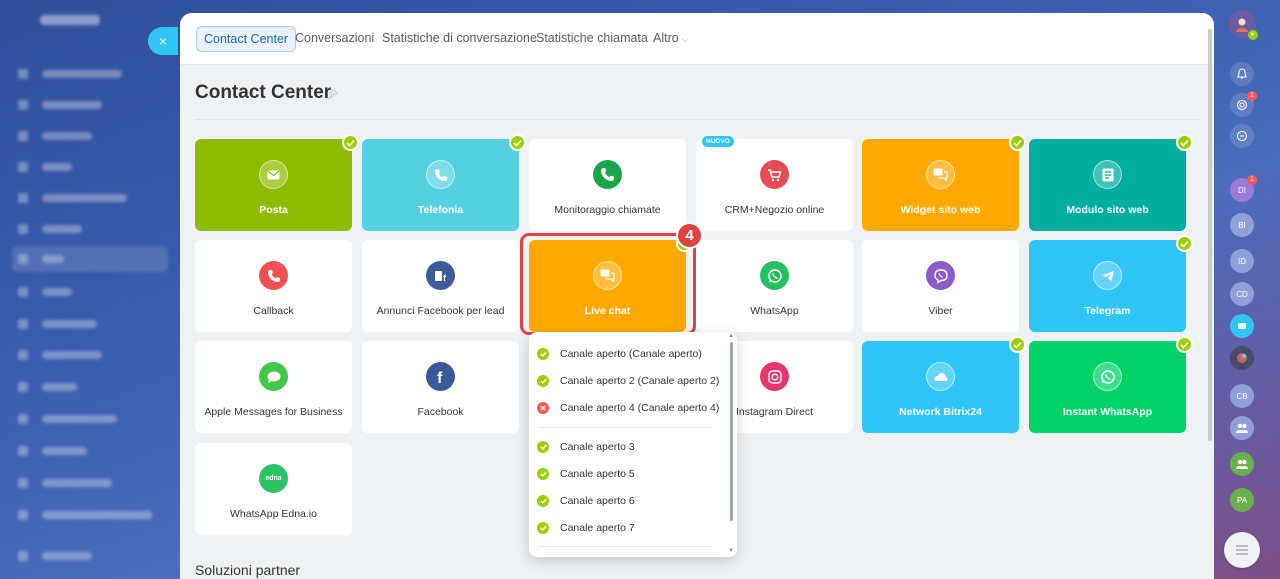  Describe the element at coordinates (607, 185) in the screenshot. I see `connector-tile: Monitoraggio chiamate` at that location.